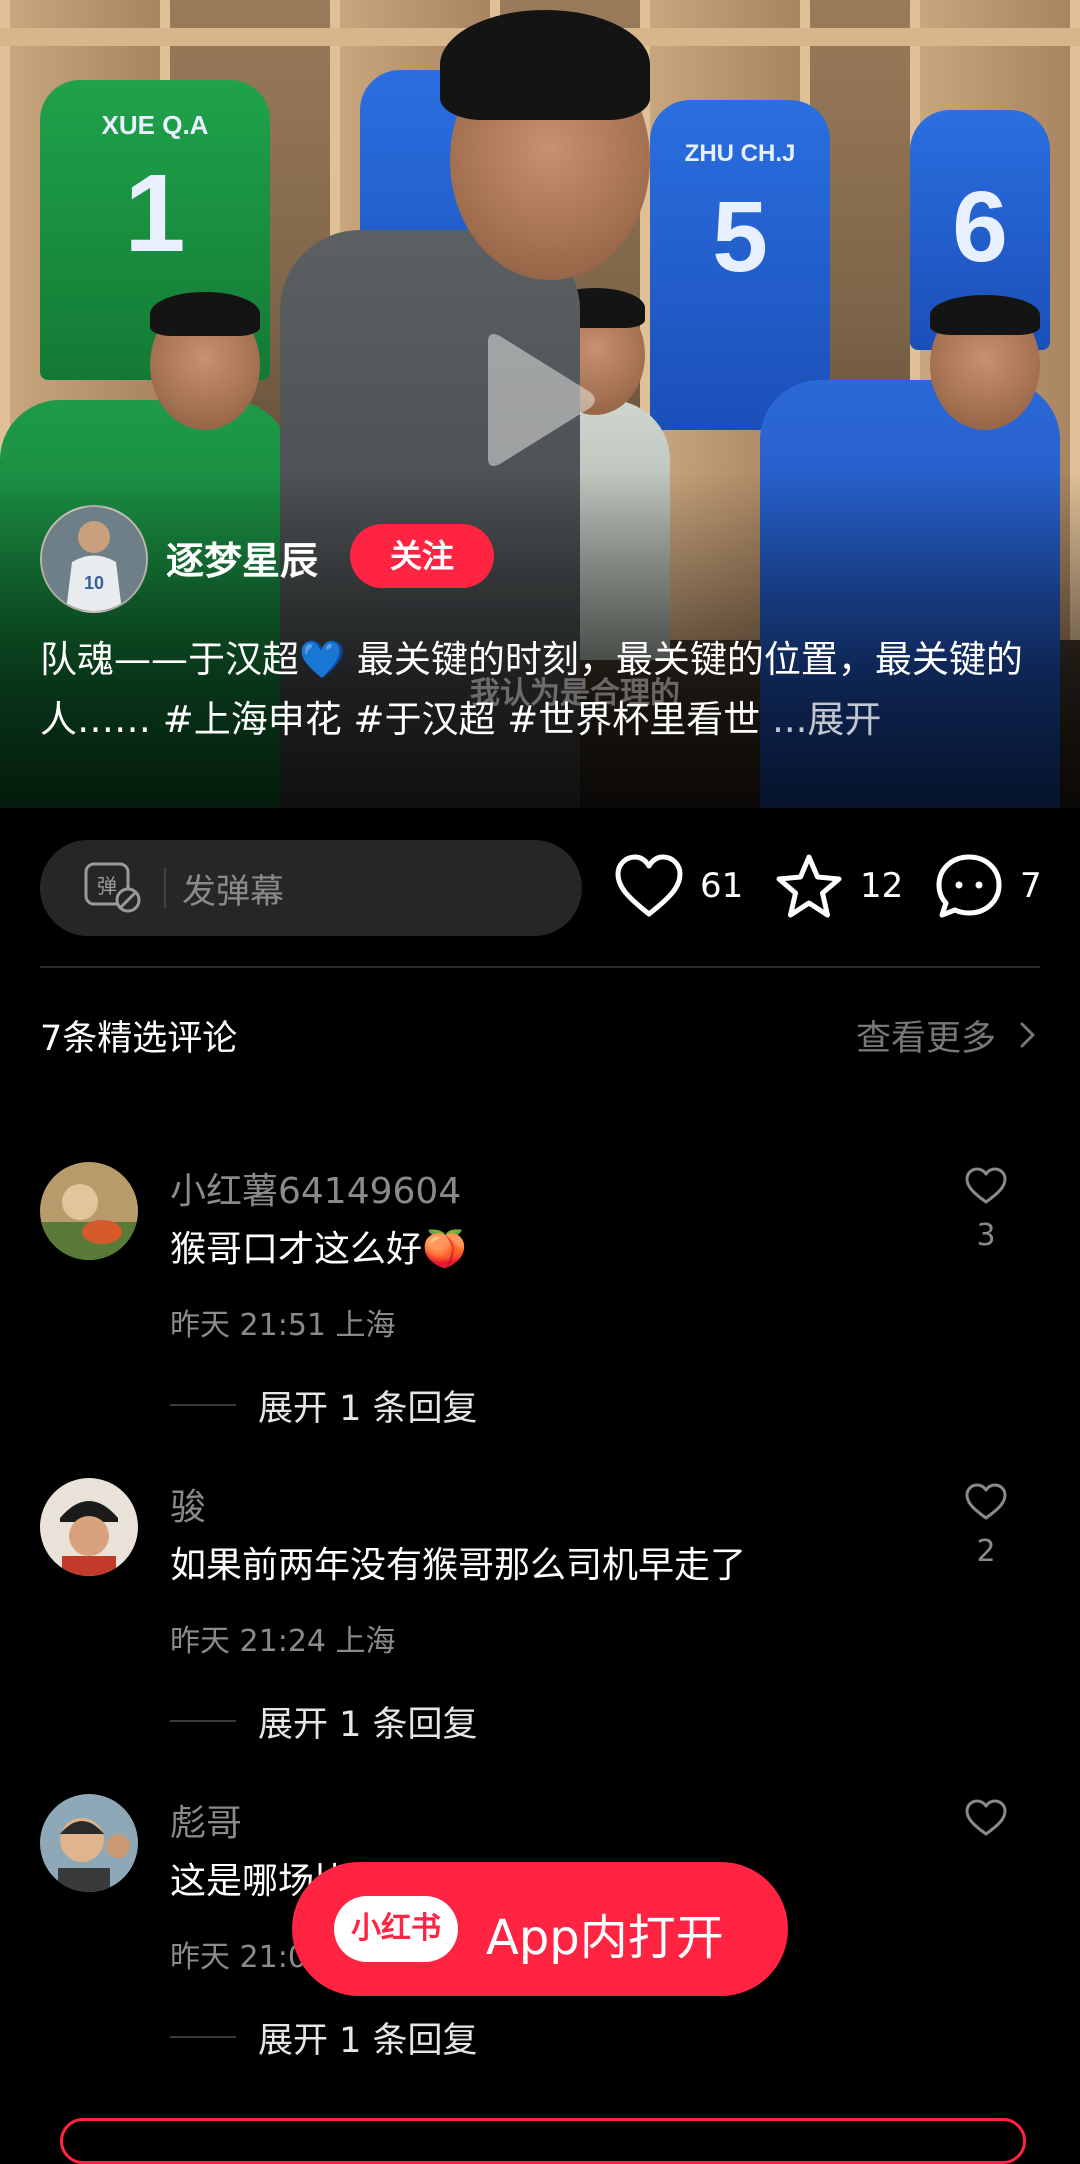  Describe the element at coordinates (980, 227) in the screenshot. I see `jersey-number: 6` at that location.